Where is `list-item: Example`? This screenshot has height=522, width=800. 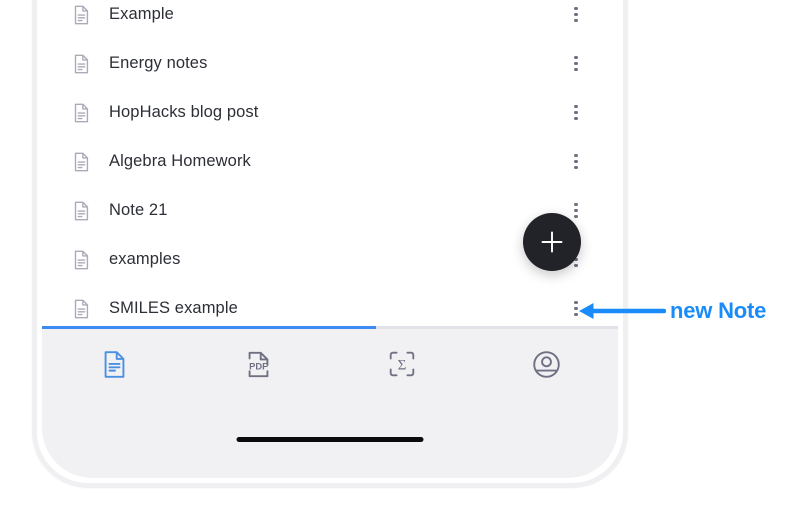
list-item: Example is located at coordinates (330, 19).